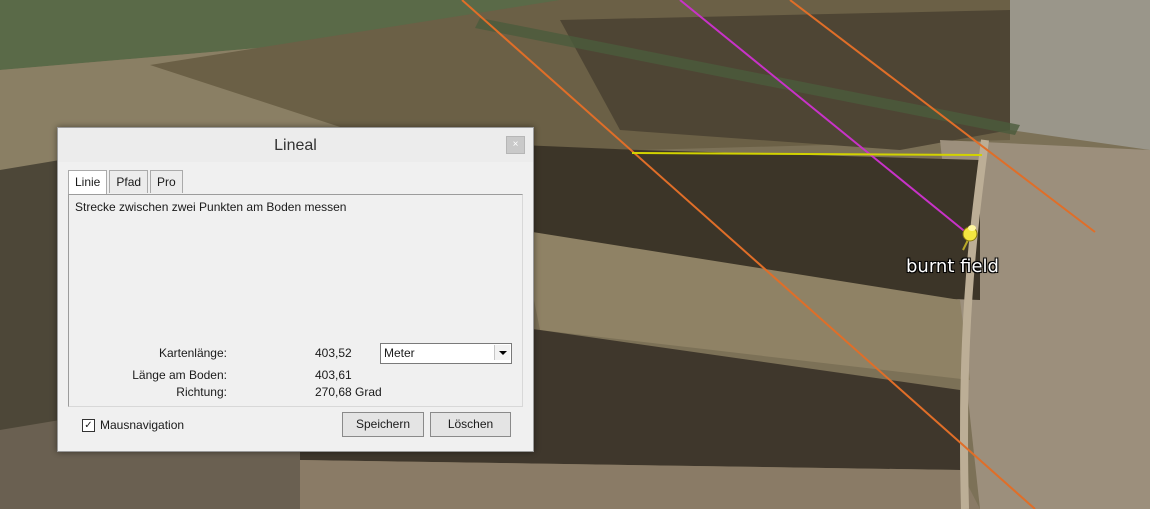  Describe the element at coordinates (502, 352) in the screenshot. I see `chevron-down-icon` at that location.